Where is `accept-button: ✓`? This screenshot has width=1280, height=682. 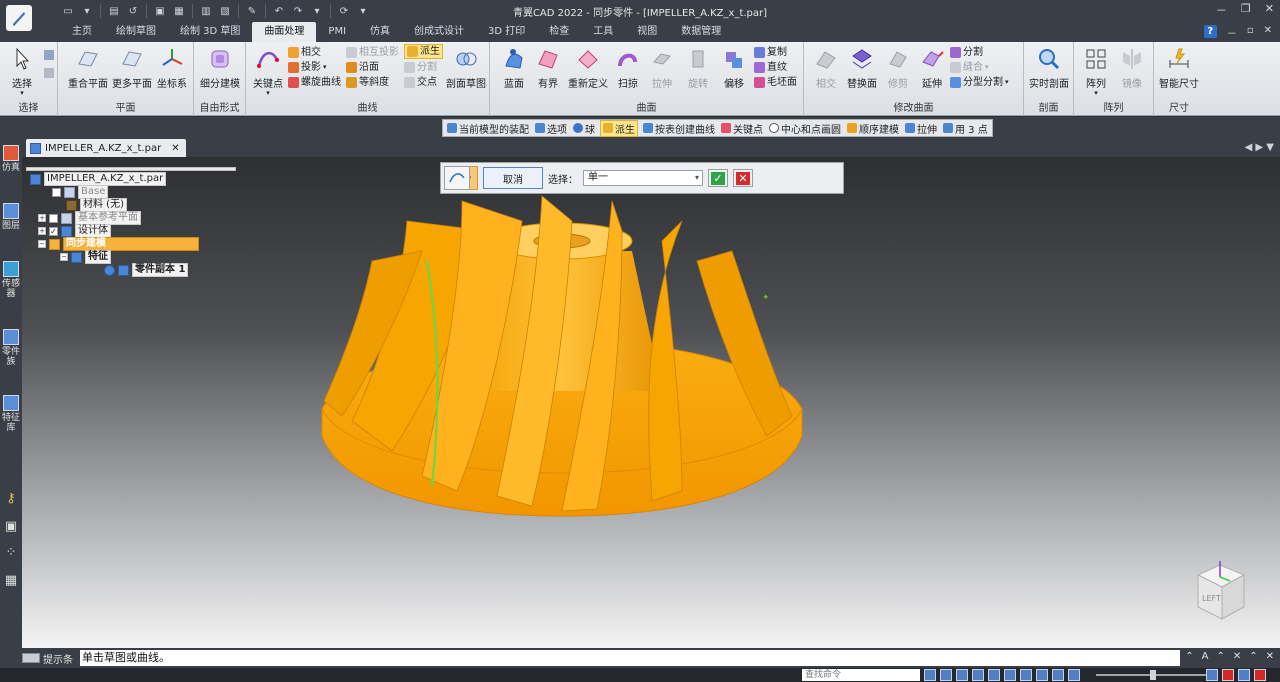
accept-button: ✓ is located at coordinates (718, 178).